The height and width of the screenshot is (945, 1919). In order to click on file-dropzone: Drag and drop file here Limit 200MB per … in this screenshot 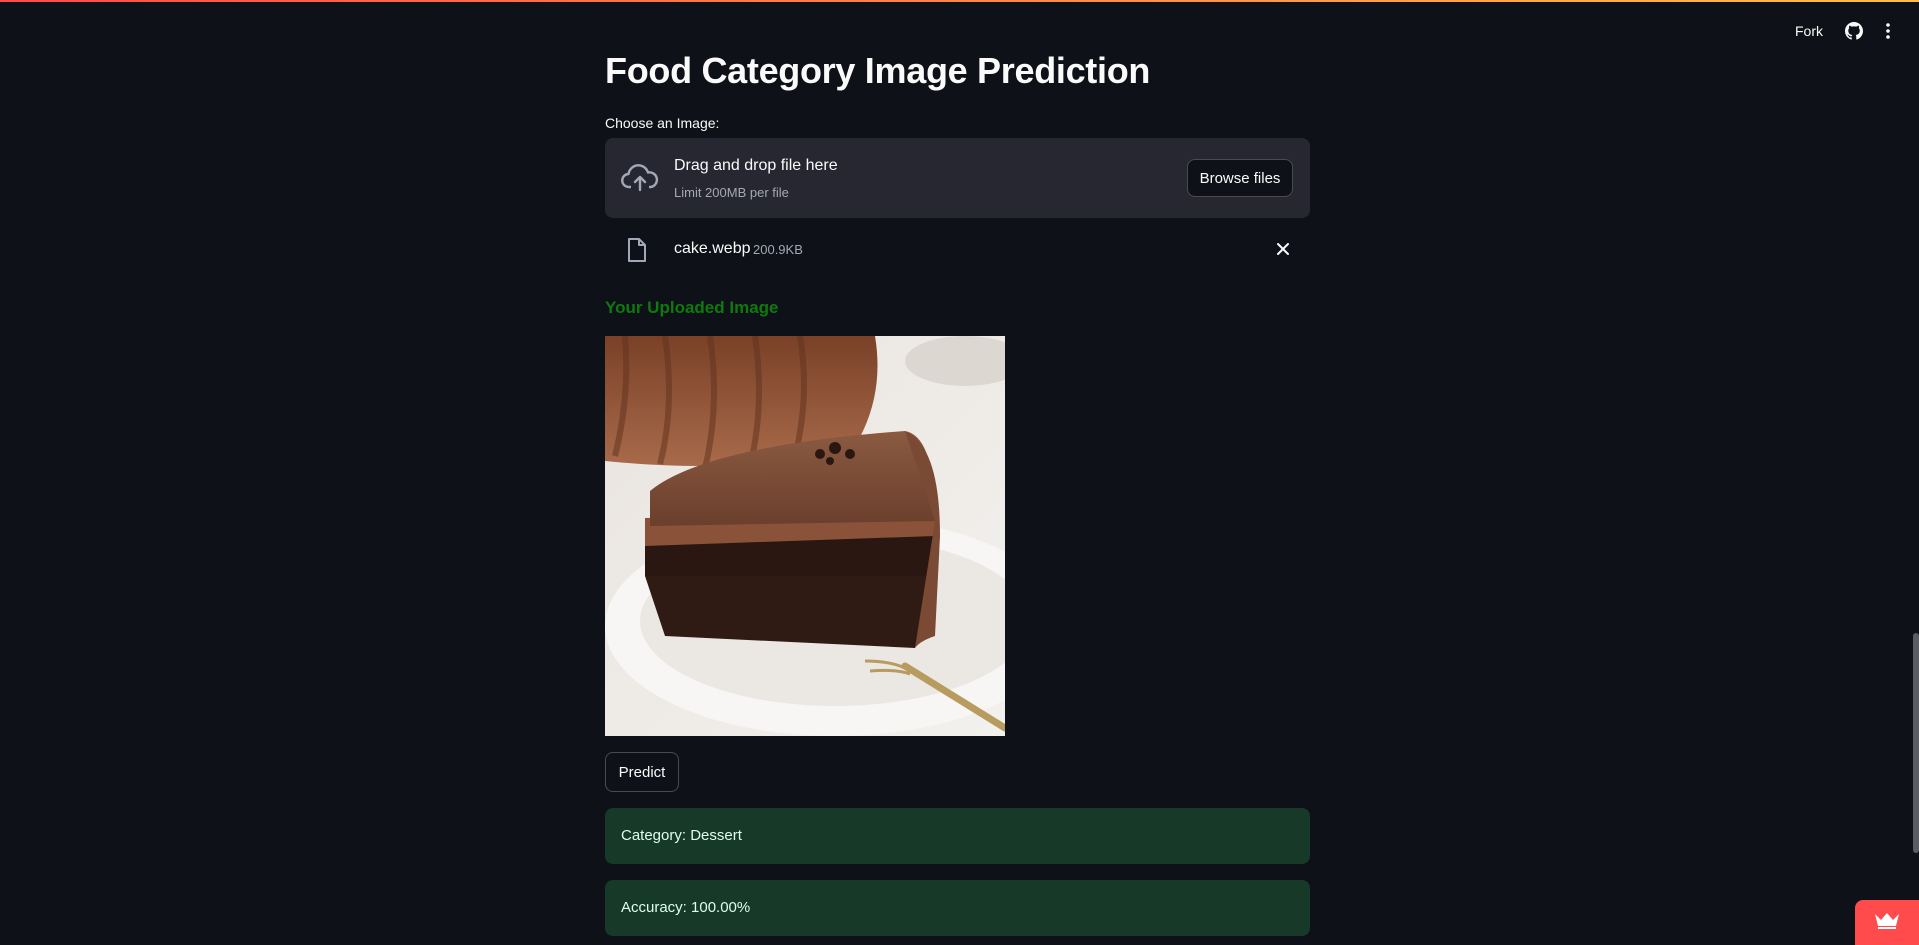, I will do `click(957, 178)`.